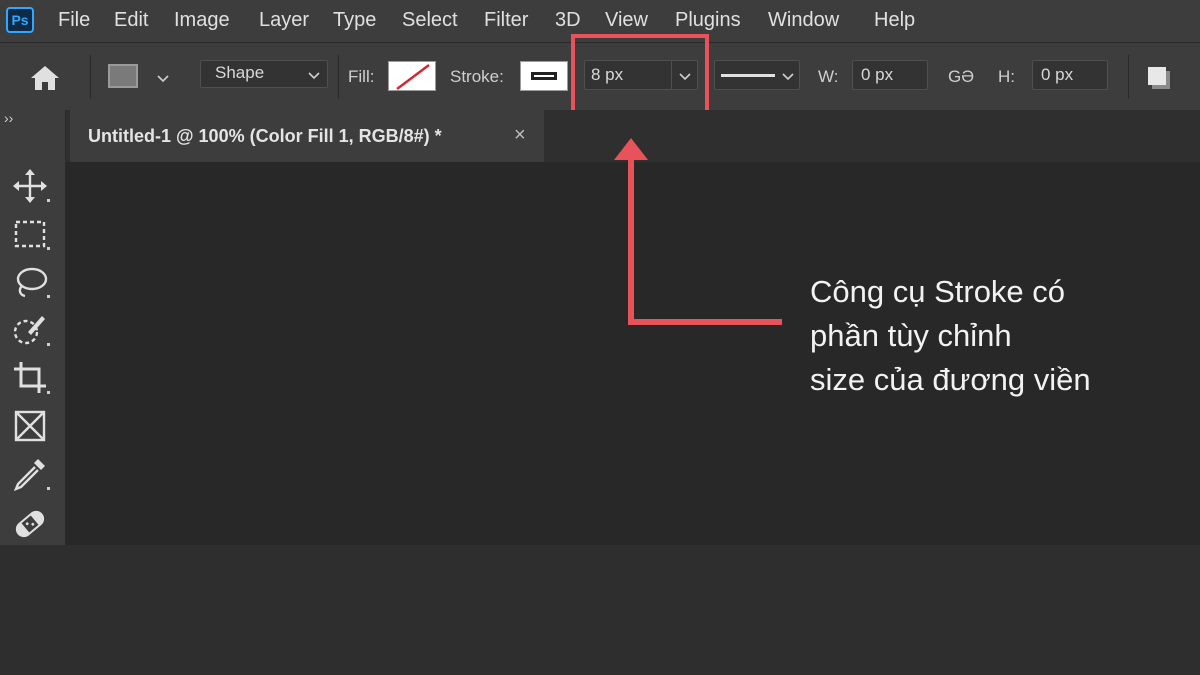 This screenshot has width=1200, height=675. Describe the element at coordinates (828, 76) in the screenshot. I see `width-label: W:` at that location.